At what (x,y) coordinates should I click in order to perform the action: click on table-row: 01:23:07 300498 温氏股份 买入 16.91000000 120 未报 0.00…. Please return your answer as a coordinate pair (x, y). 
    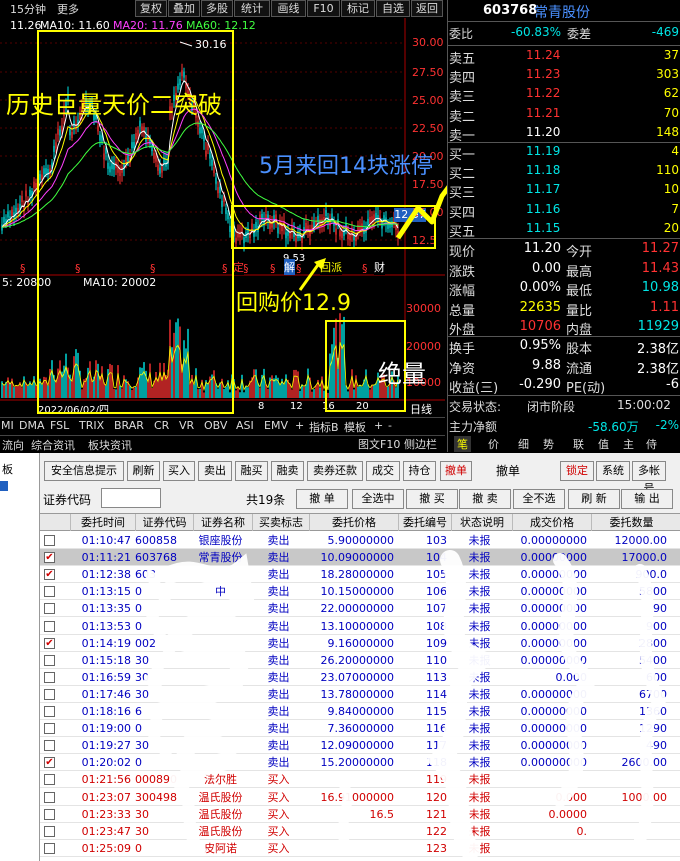
    Looking at the image, I should click on (360, 797).